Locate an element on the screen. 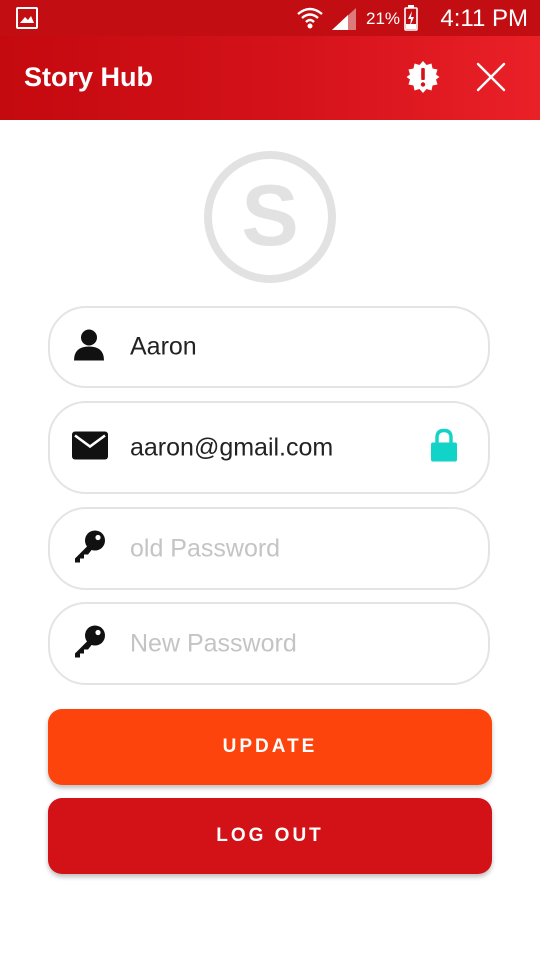 This screenshot has width=540, height=960. lock-icon is located at coordinates (444, 447).